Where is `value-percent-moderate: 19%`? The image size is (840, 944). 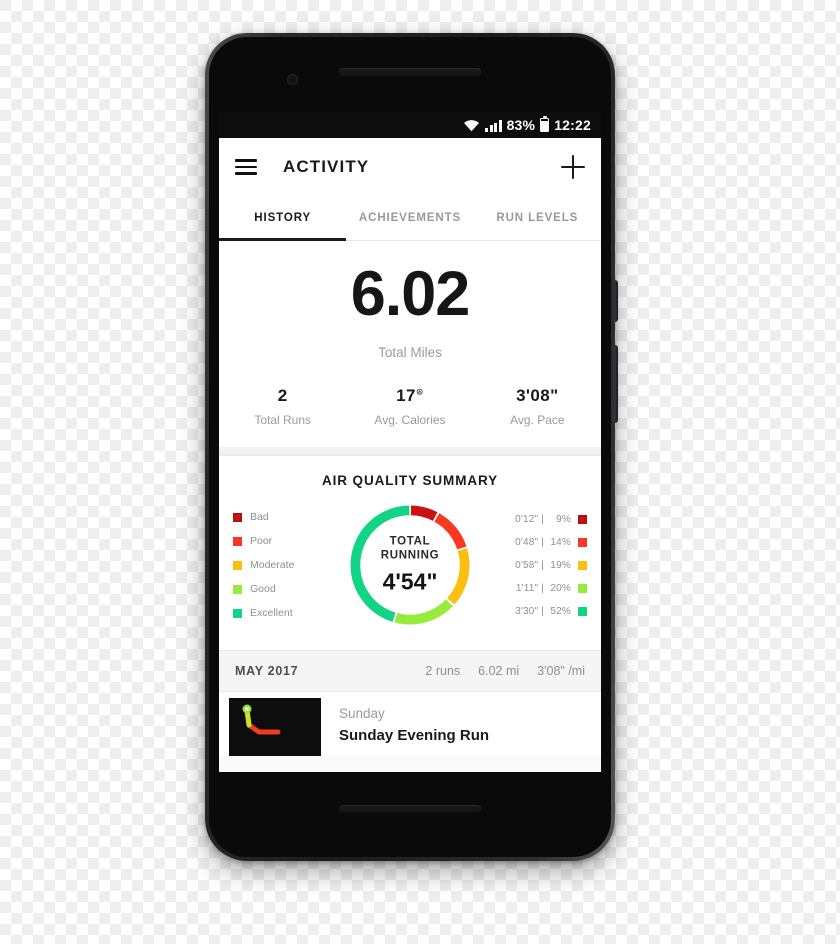 value-percent-moderate: 19% is located at coordinates (560, 565).